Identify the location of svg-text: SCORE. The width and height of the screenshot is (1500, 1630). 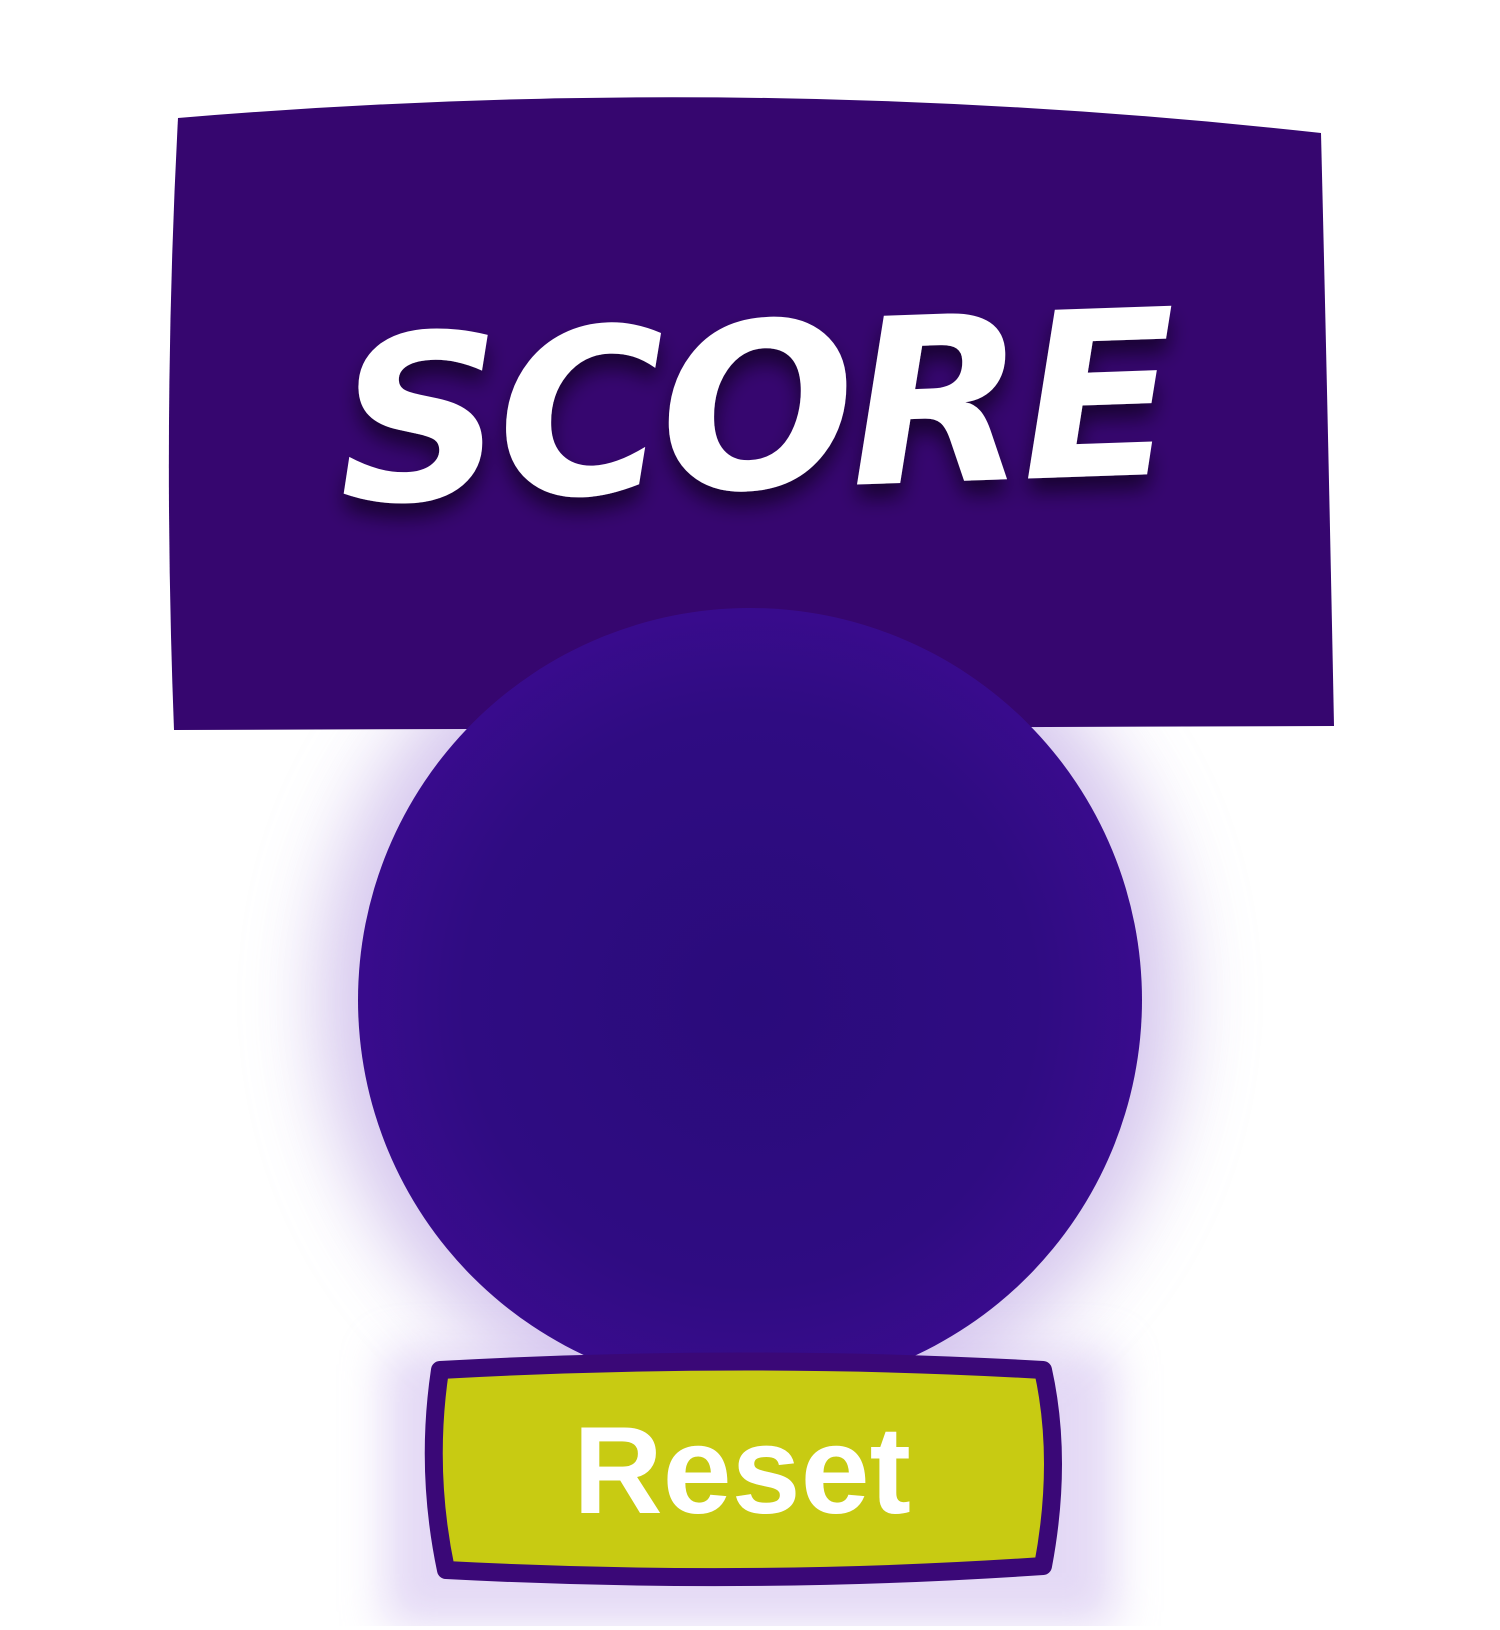
(756, 409).